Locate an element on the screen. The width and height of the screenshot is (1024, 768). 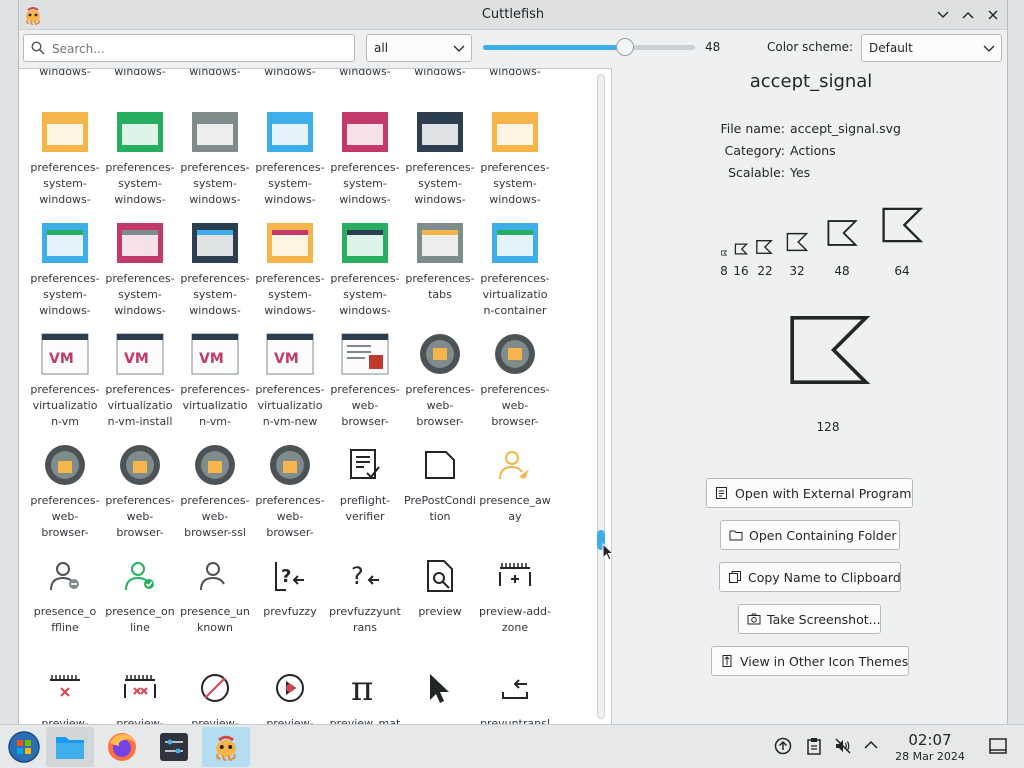
icon-grid-cell: preferences- tabs is located at coordinates (440, 259).